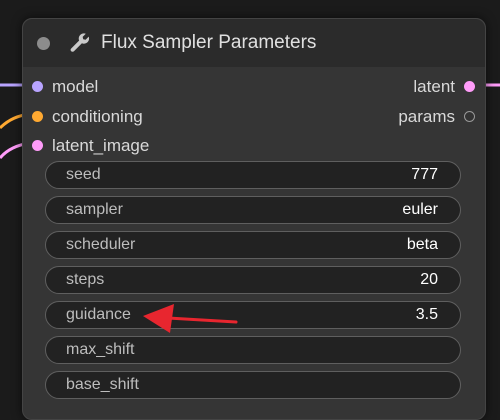 This screenshot has height=420, width=500. Describe the element at coordinates (101, 244) in the screenshot. I see `widget-label: scheduler` at that location.